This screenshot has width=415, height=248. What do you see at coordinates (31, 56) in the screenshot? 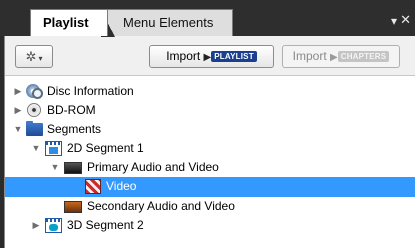
I see `gear-icon: ✲` at bounding box center [31, 56].